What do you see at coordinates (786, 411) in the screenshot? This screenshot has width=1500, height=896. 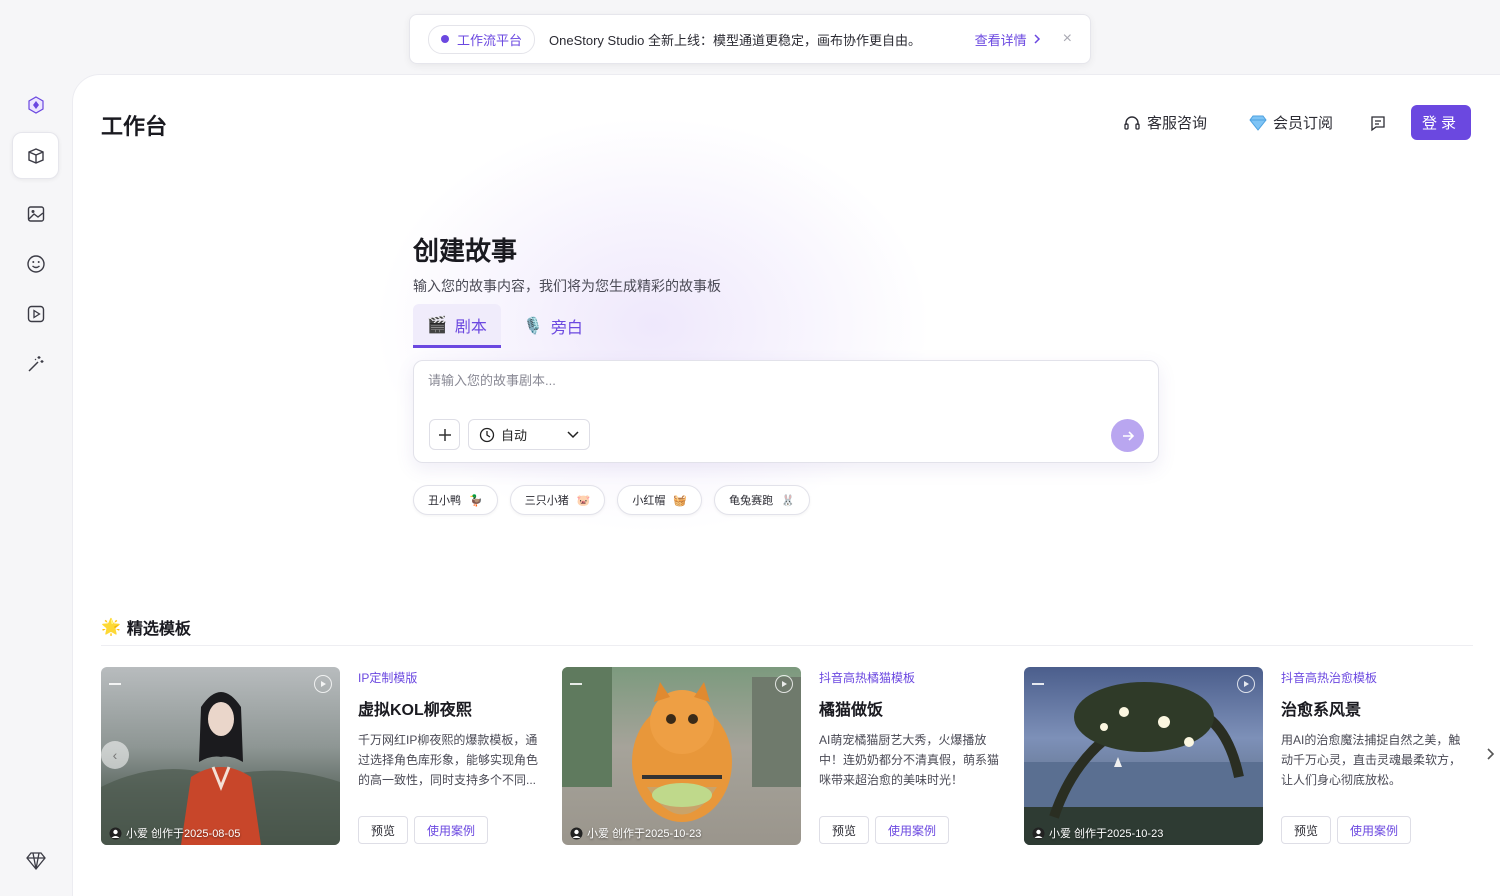 I see `story-editor: 自动` at bounding box center [786, 411].